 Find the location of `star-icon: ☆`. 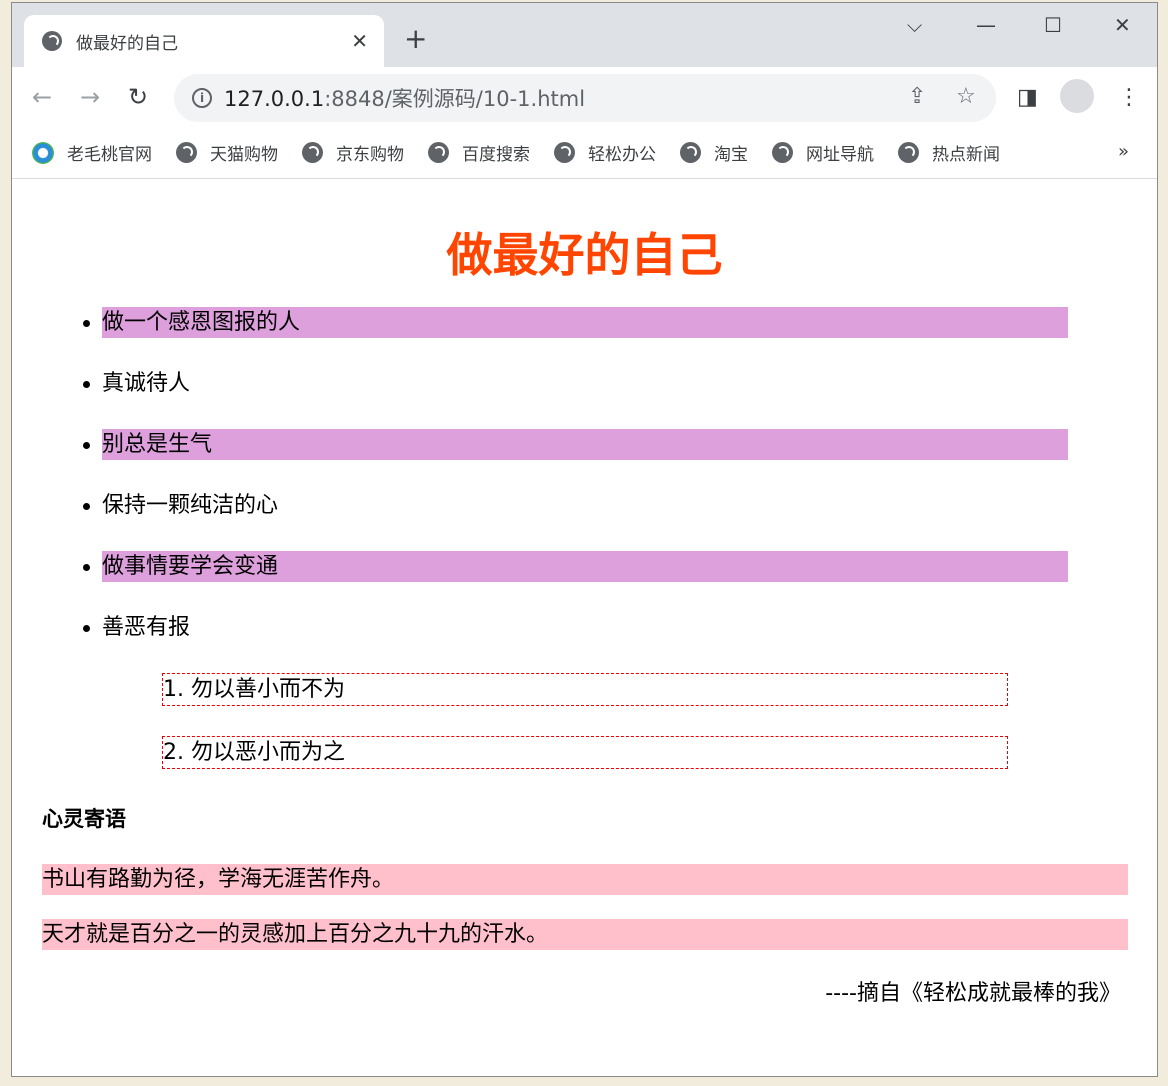

star-icon: ☆ is located at coordinates (966, 96).